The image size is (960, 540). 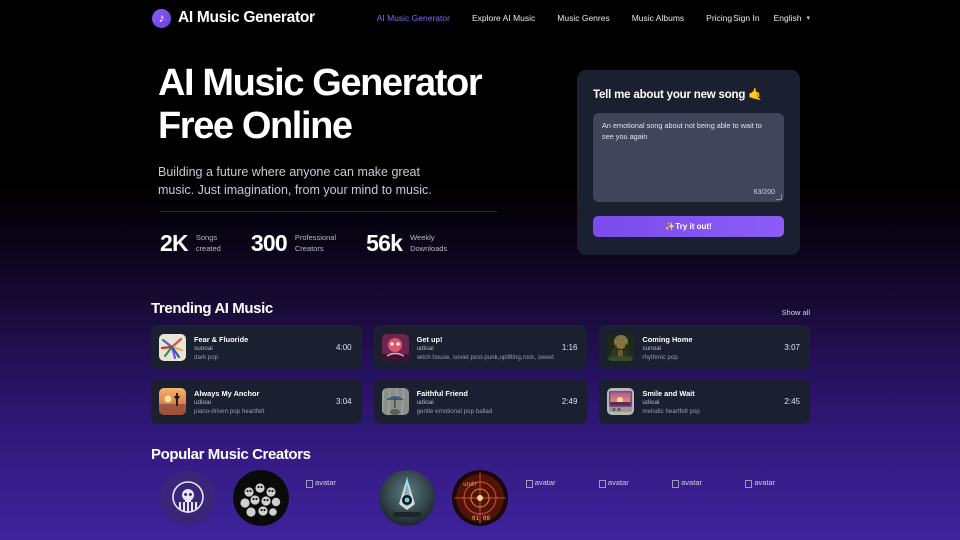 What do you see at coordinates (746, 18) in the screenshot?
I see `sign-in-link: Sign In` at bounding box center [746, 18].